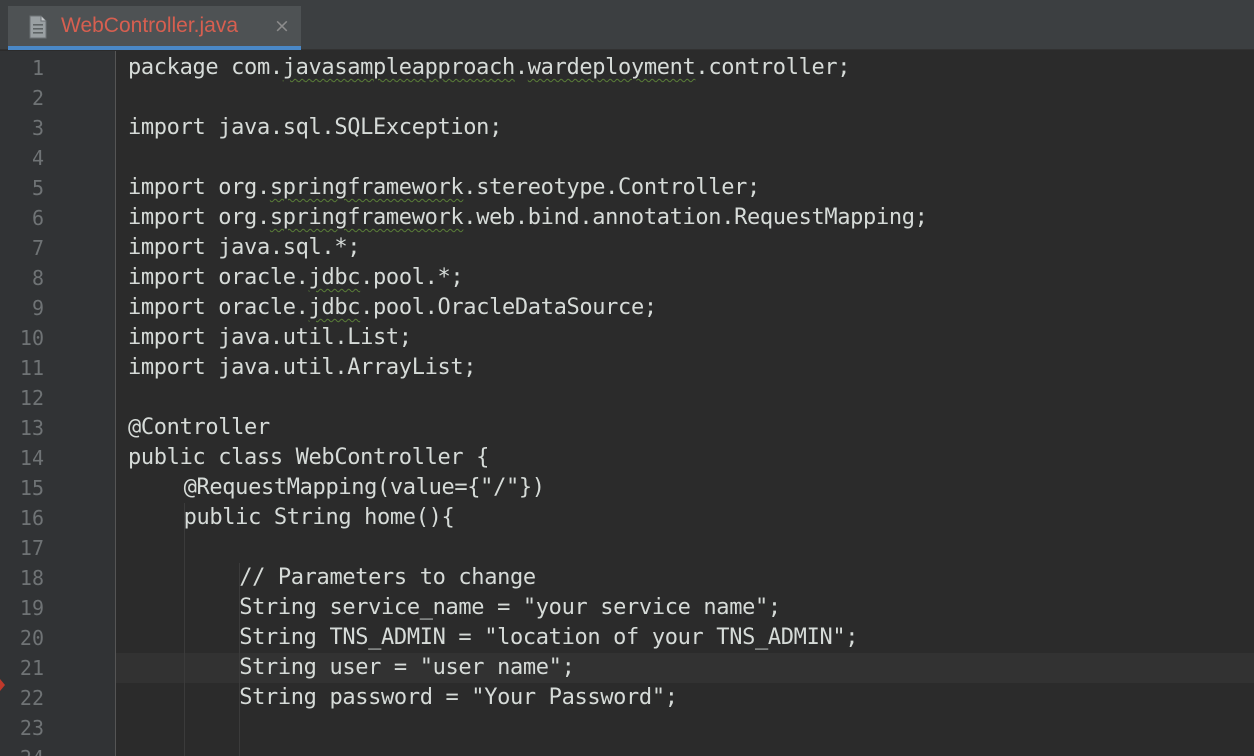 This screenshot has height=756, width=1254. Describe the element at coordinates (31, 668) in the screenshot. I see `line-number: 21` at that location.